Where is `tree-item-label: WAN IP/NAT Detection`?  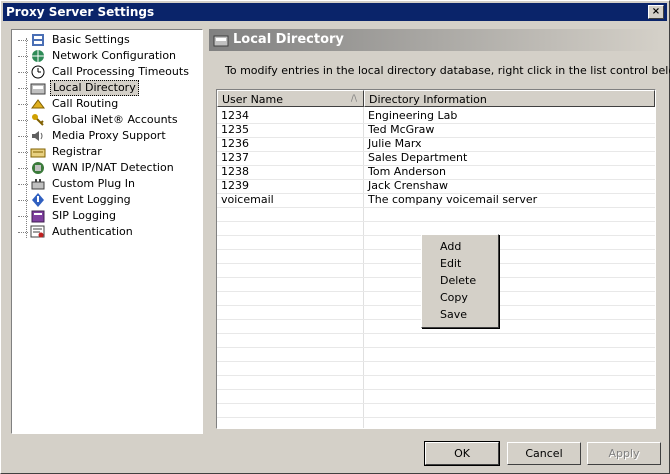
tree-item-label: WAN IP/NAT Detection is located at coordinates (113, 167).